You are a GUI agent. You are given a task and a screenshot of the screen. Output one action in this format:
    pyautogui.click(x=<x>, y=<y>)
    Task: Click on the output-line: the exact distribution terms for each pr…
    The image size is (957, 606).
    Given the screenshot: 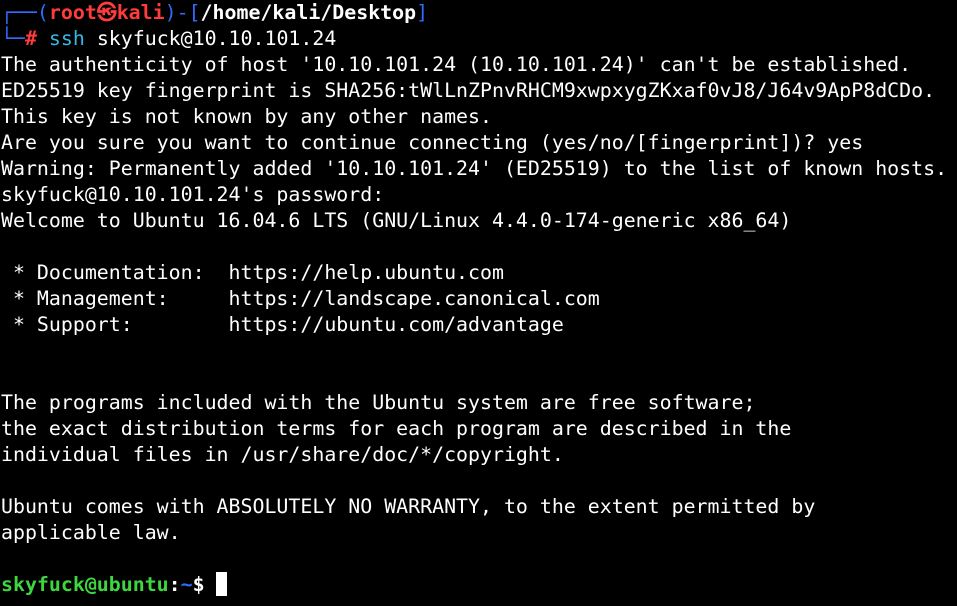 What is the action you would take?
    pyautogui.click(x=396, y=428)
    